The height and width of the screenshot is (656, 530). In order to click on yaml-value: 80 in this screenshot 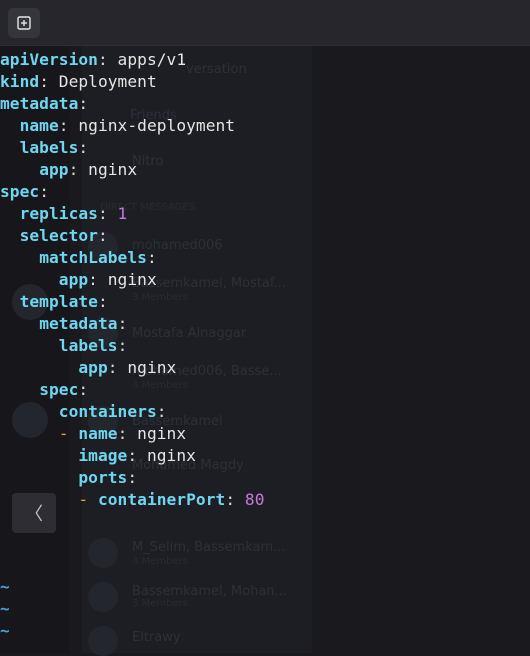, I will do `click(250, 499)`.